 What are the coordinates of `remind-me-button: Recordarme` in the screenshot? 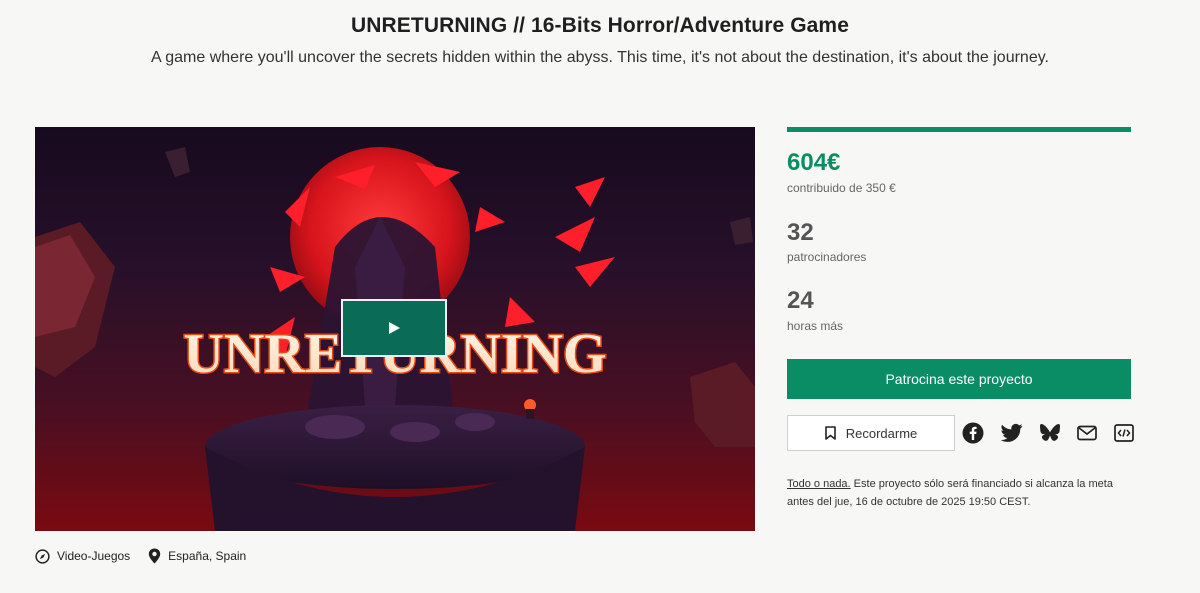 It's located at (871, 433).